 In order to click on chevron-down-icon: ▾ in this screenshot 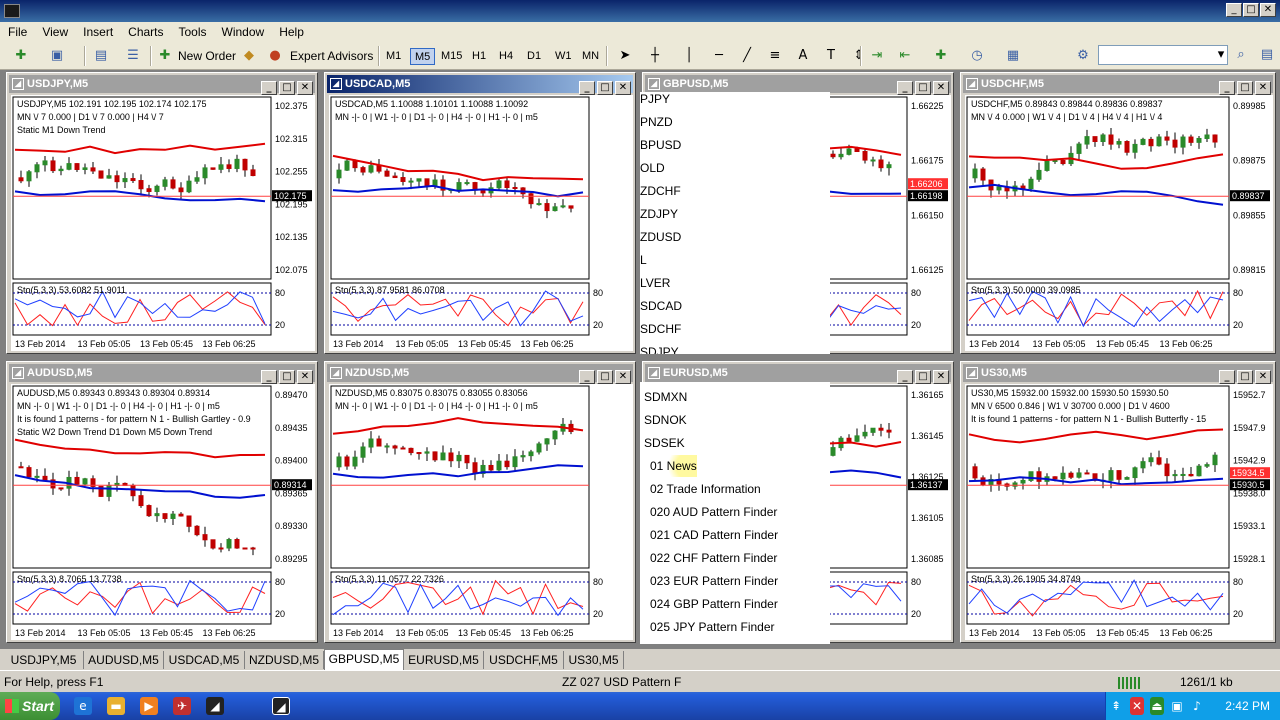, I will do `click(1221, 55)`.